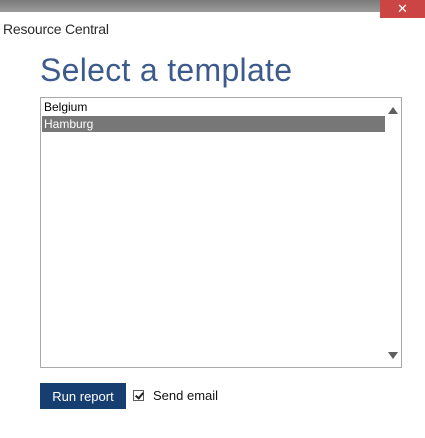 The height and width of the screenshot is (438, 425). I want to click on scroll-up-icon, so click(393, 110).